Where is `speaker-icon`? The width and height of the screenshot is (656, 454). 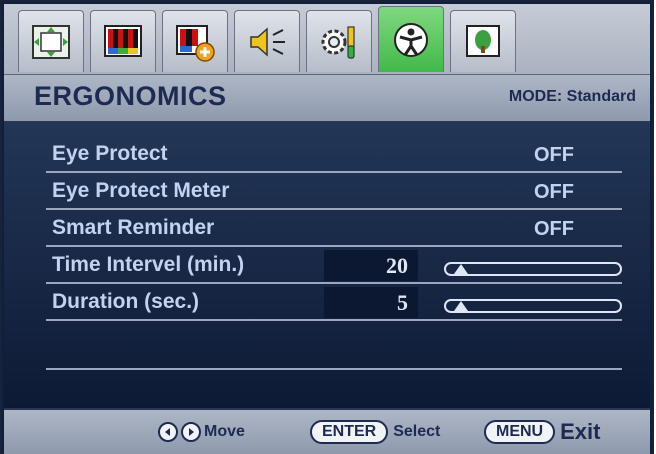
speaker-icon is located at coordinates (267, 41).